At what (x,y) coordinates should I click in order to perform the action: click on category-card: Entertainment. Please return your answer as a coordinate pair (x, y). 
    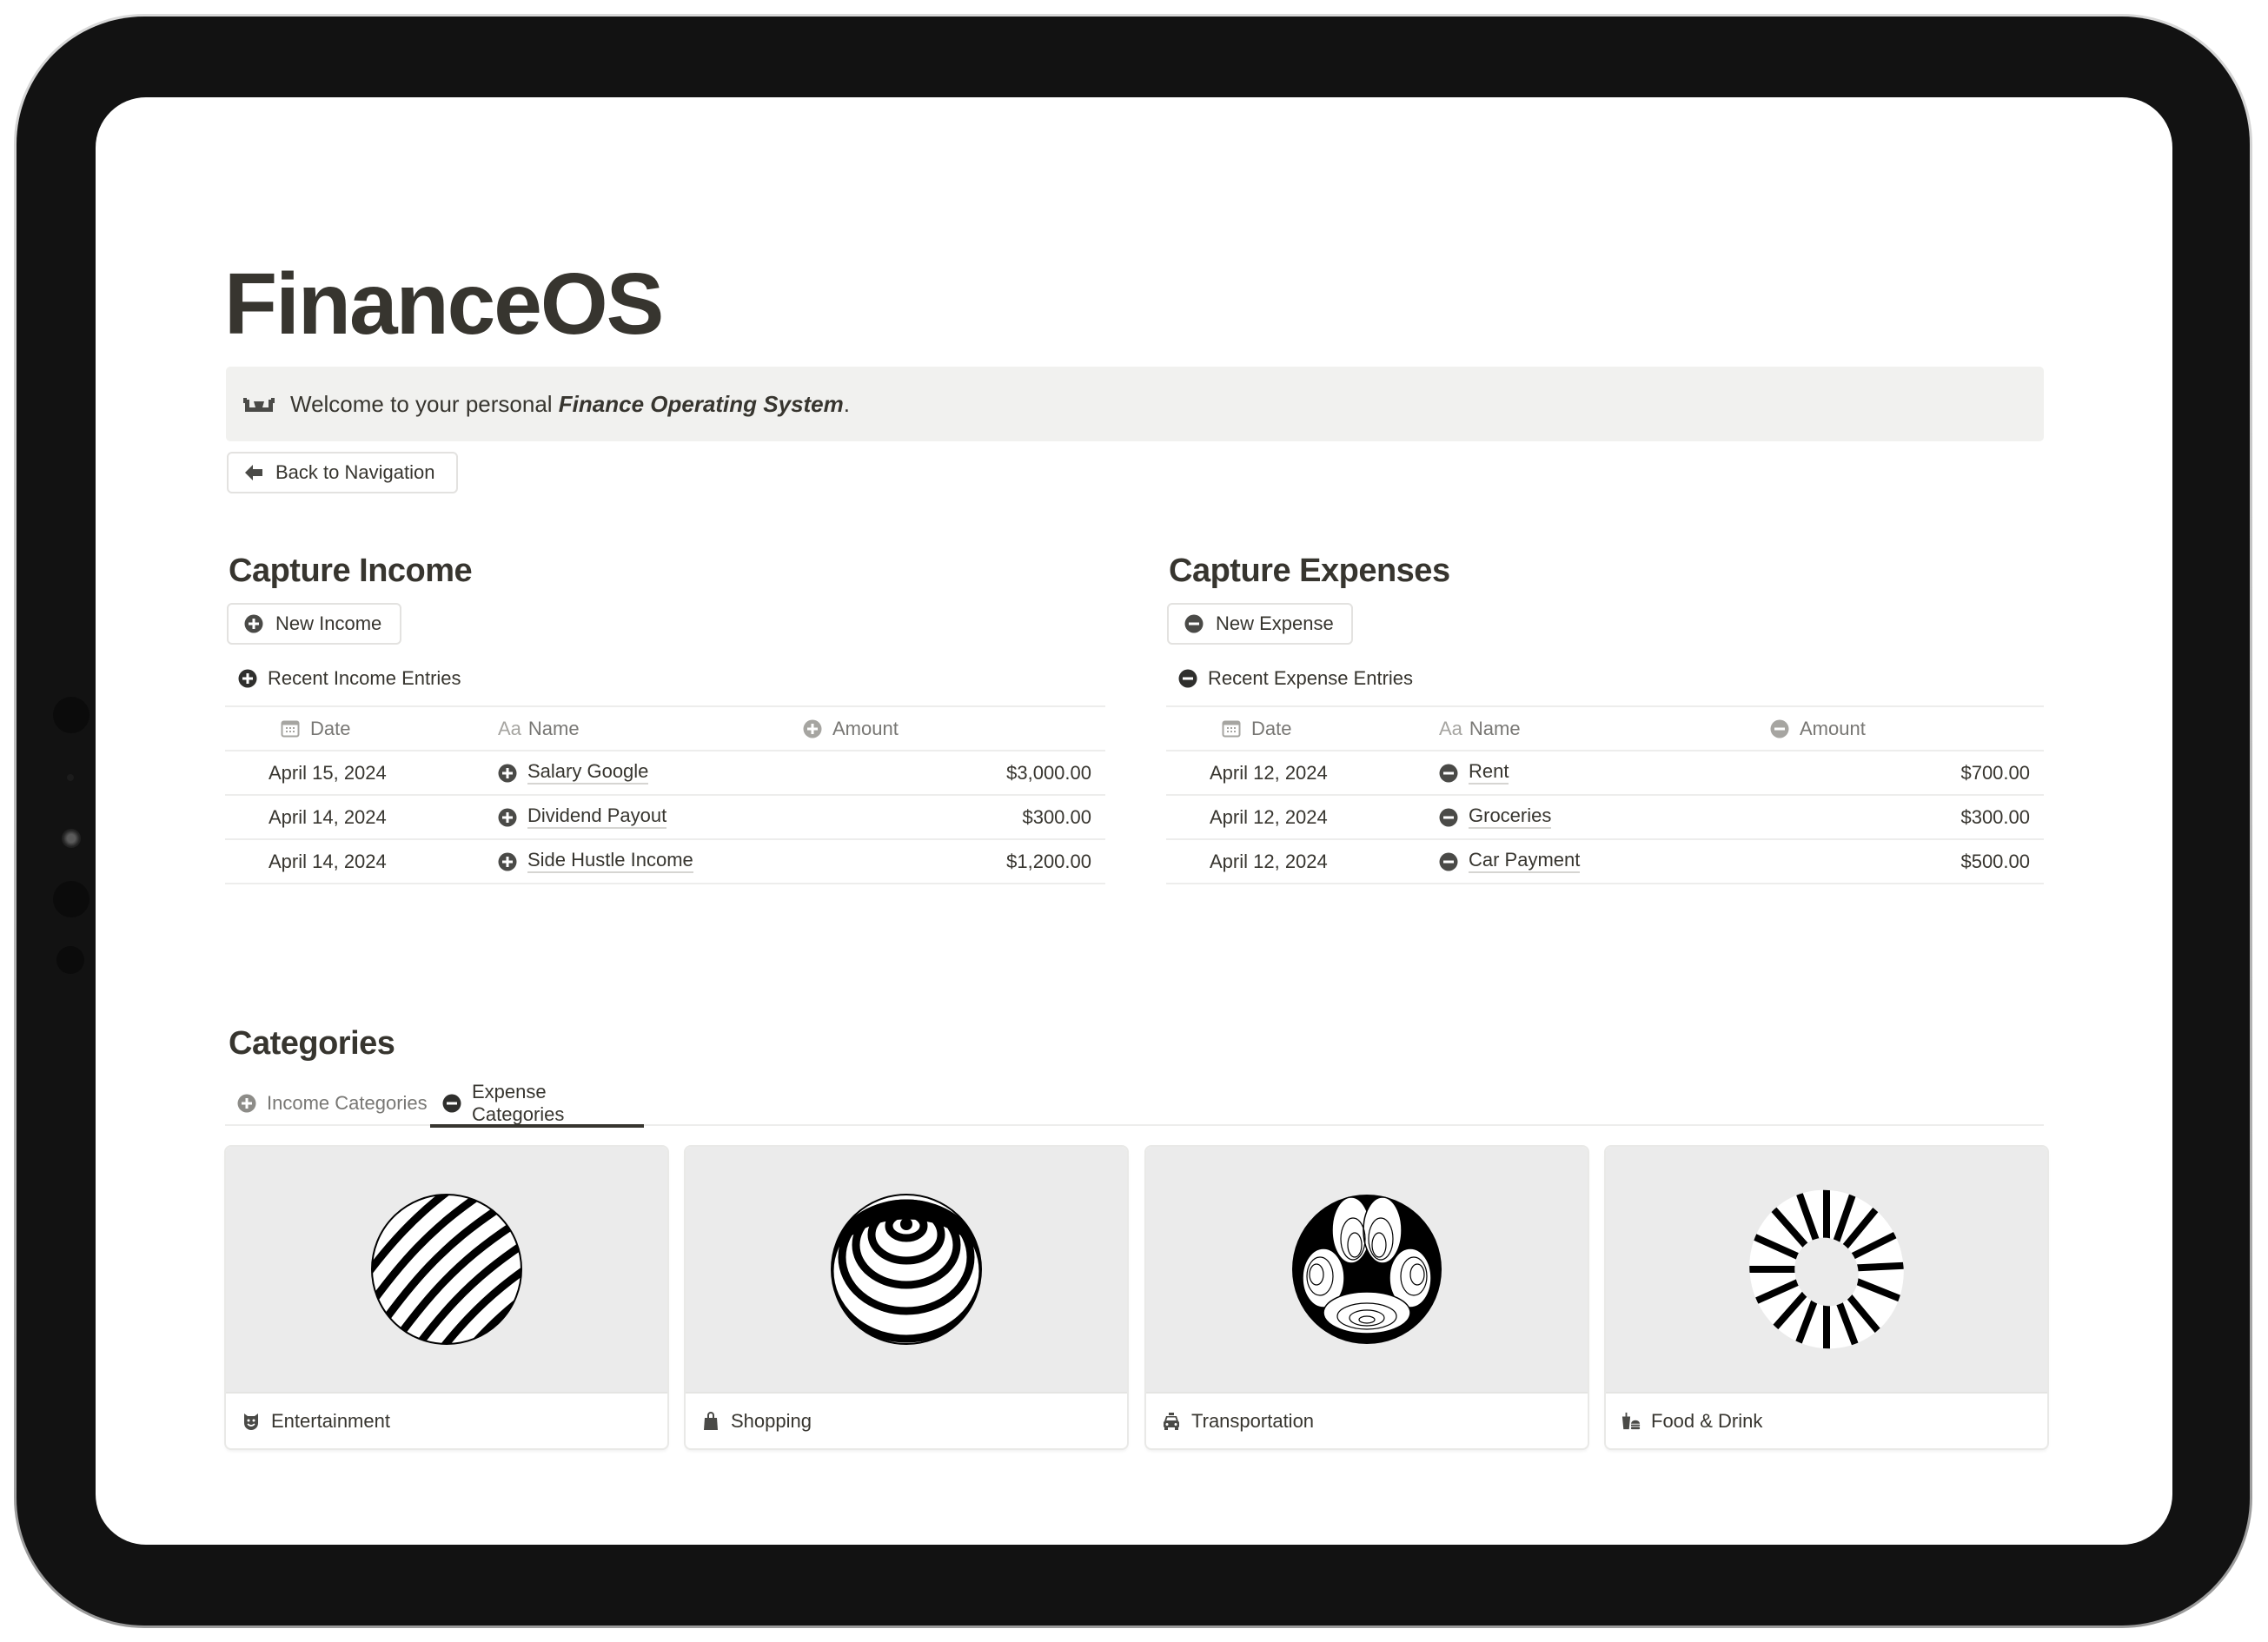
    Looking at the image, I should click on (446, 1297).